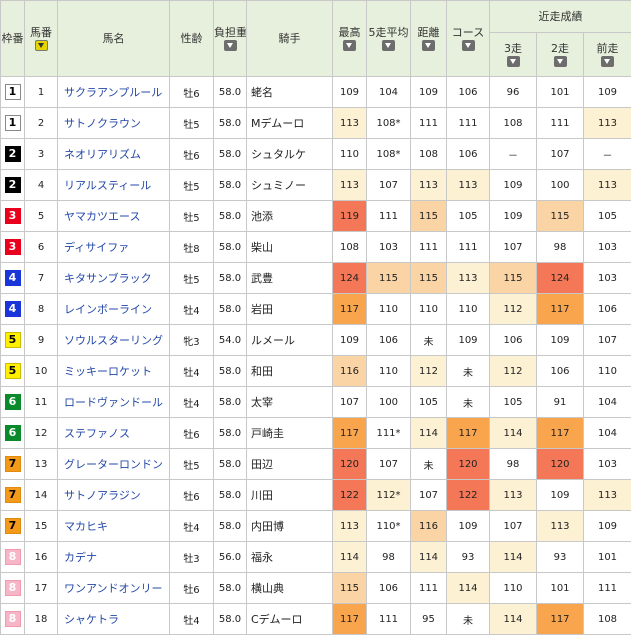 This screenshot has height=635, width=631. What do you see at coordinates (429, 247) in the screenshot?
I see `score-dist-cell: 111` at bounding box center [429, 247].